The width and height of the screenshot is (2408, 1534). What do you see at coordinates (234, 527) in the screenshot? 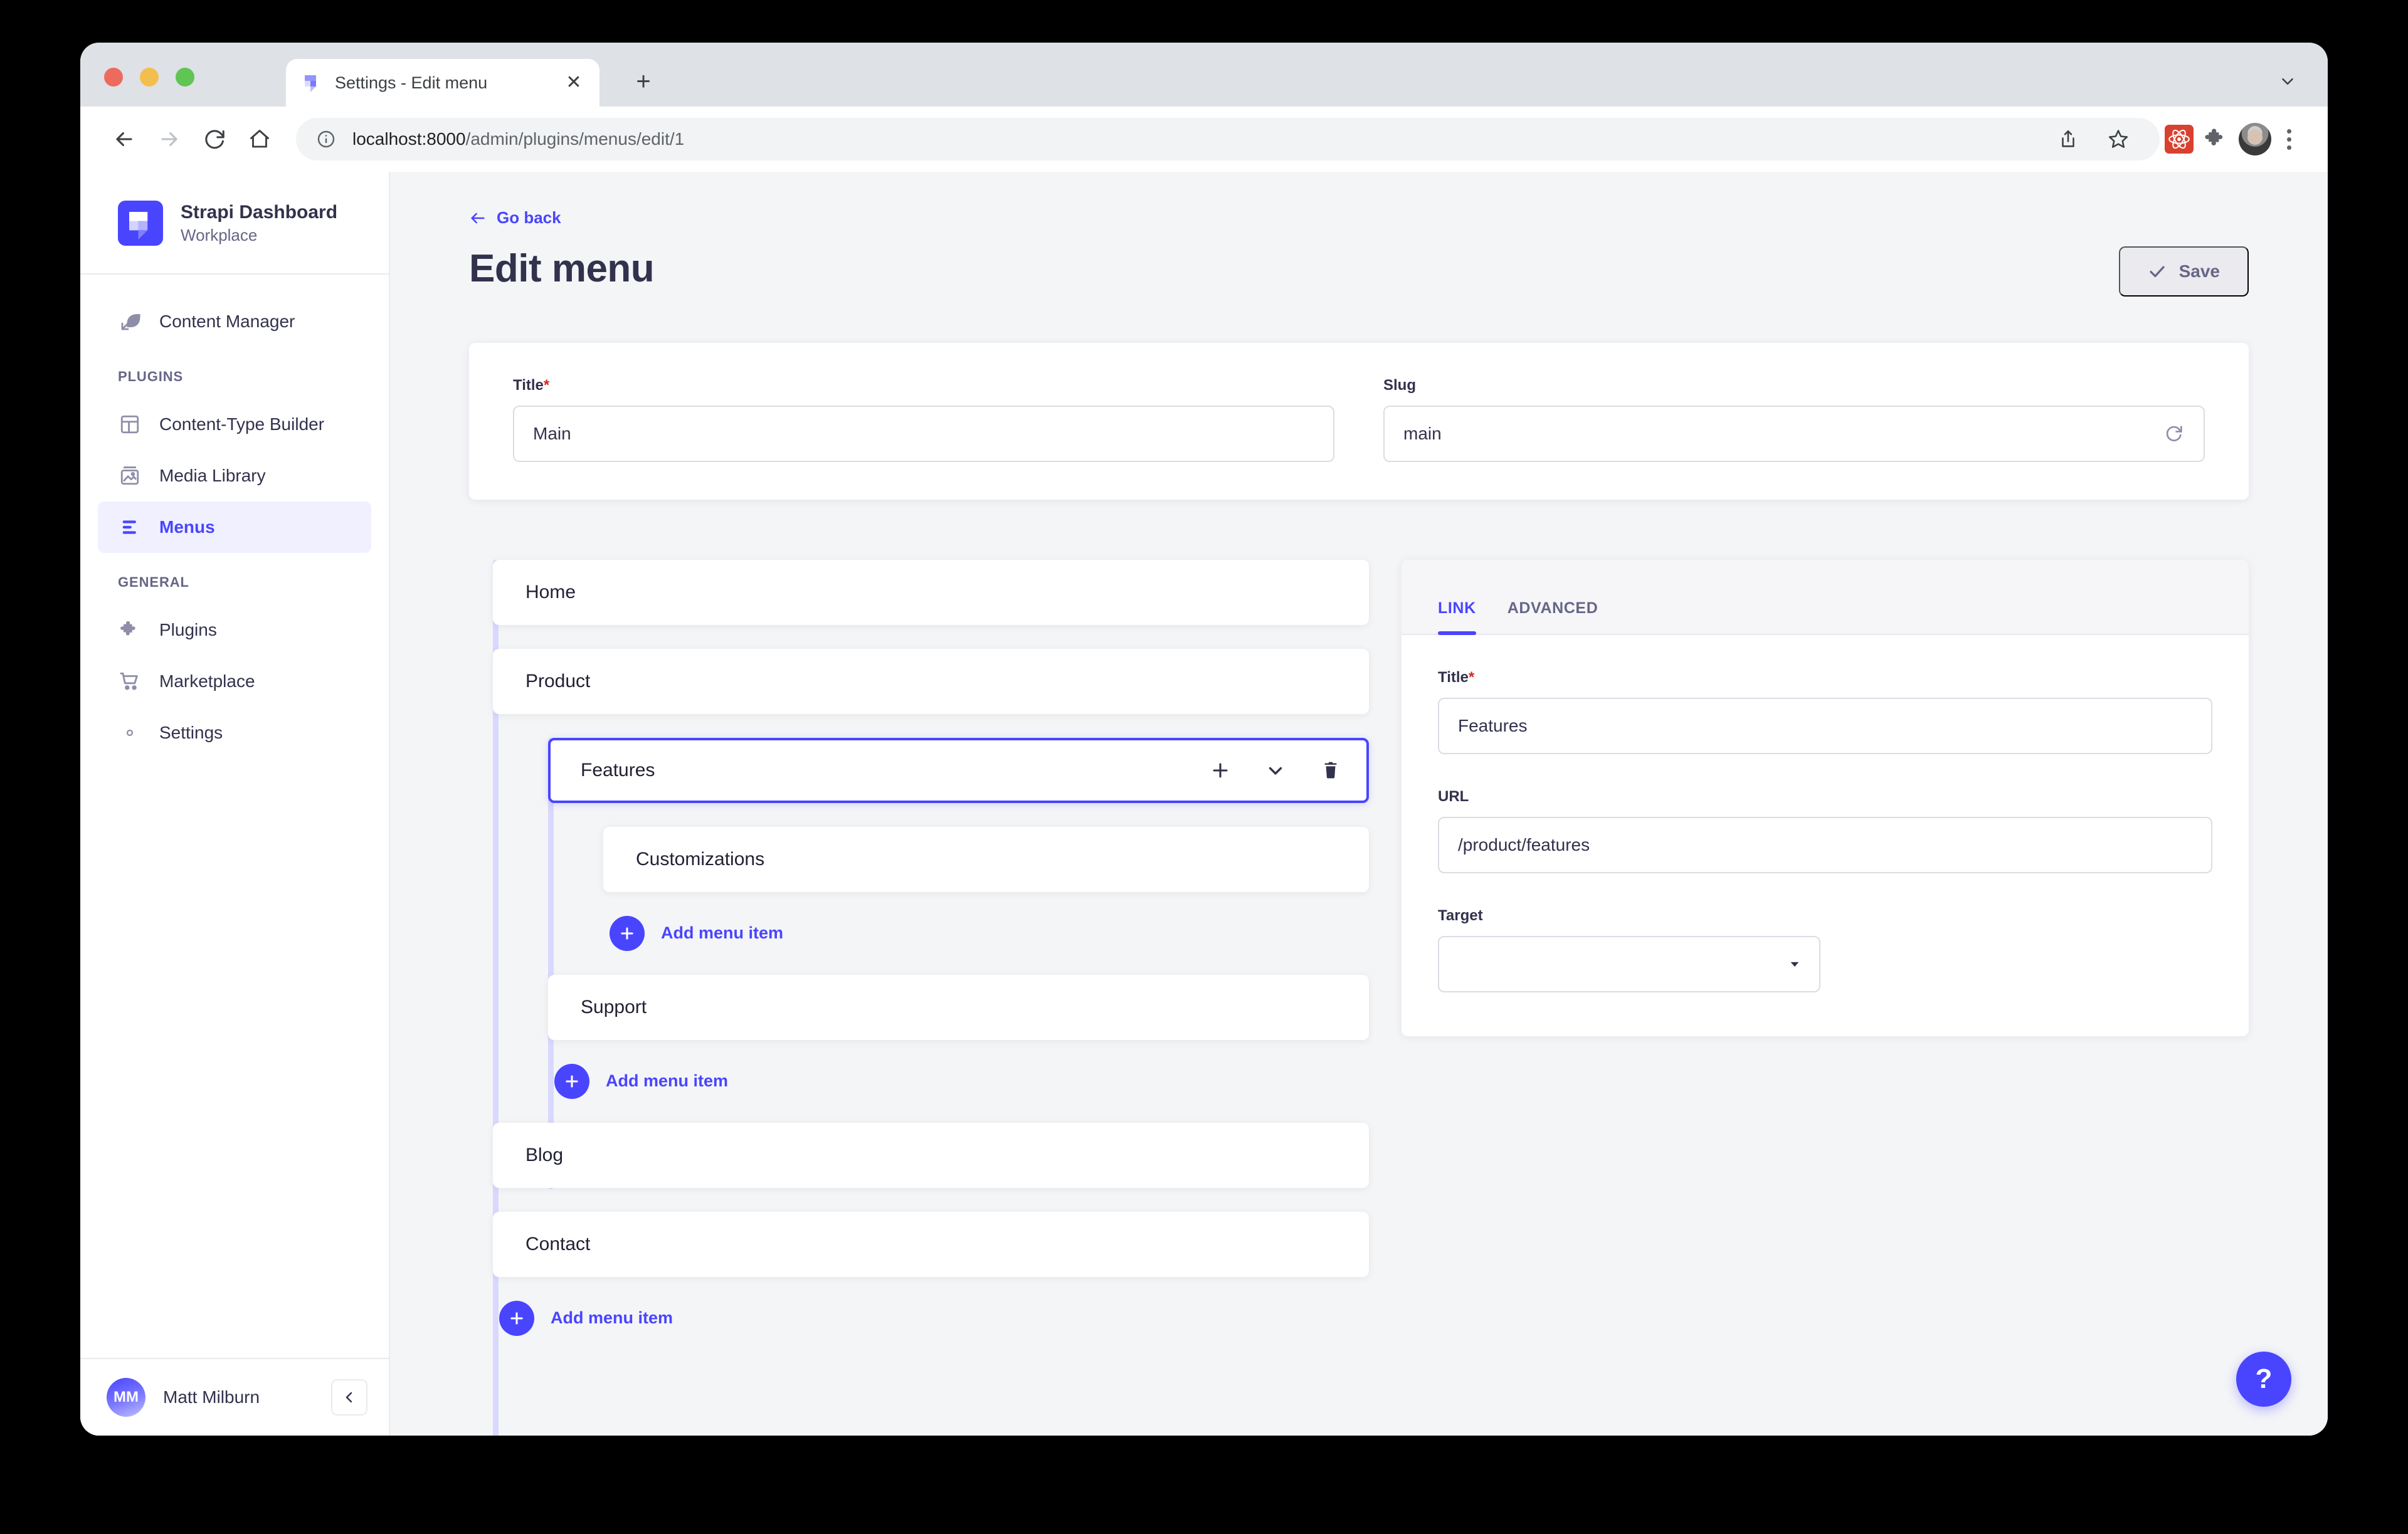
I see `sidebar-item-menus: Menus` at bounding box center [234, 527].